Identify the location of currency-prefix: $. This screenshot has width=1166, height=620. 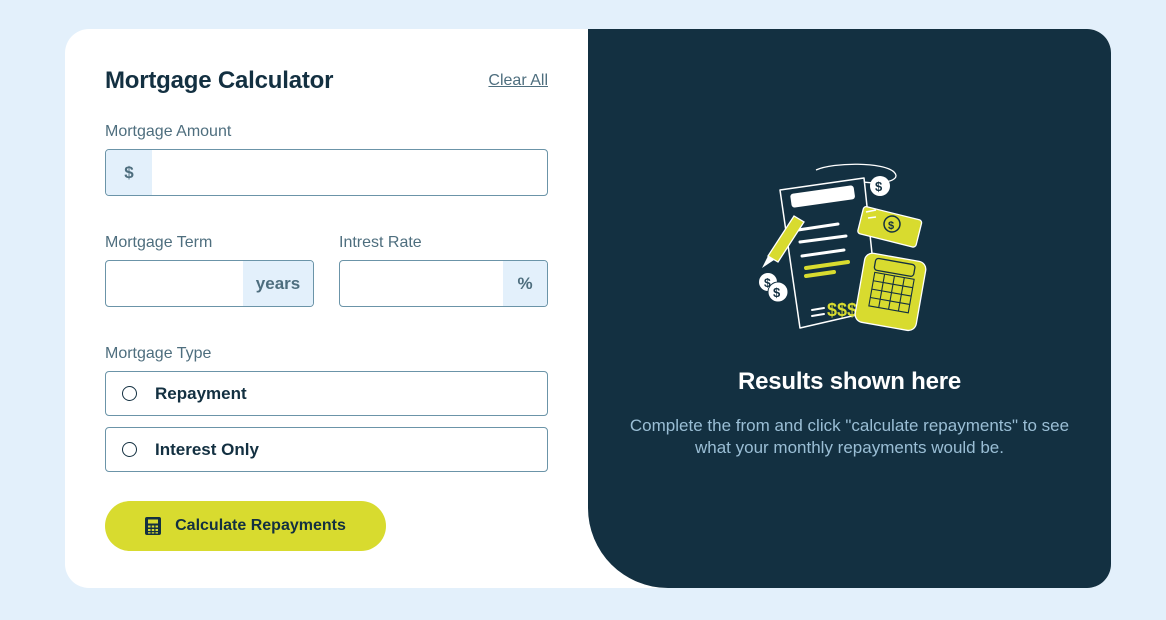
(129, 172).